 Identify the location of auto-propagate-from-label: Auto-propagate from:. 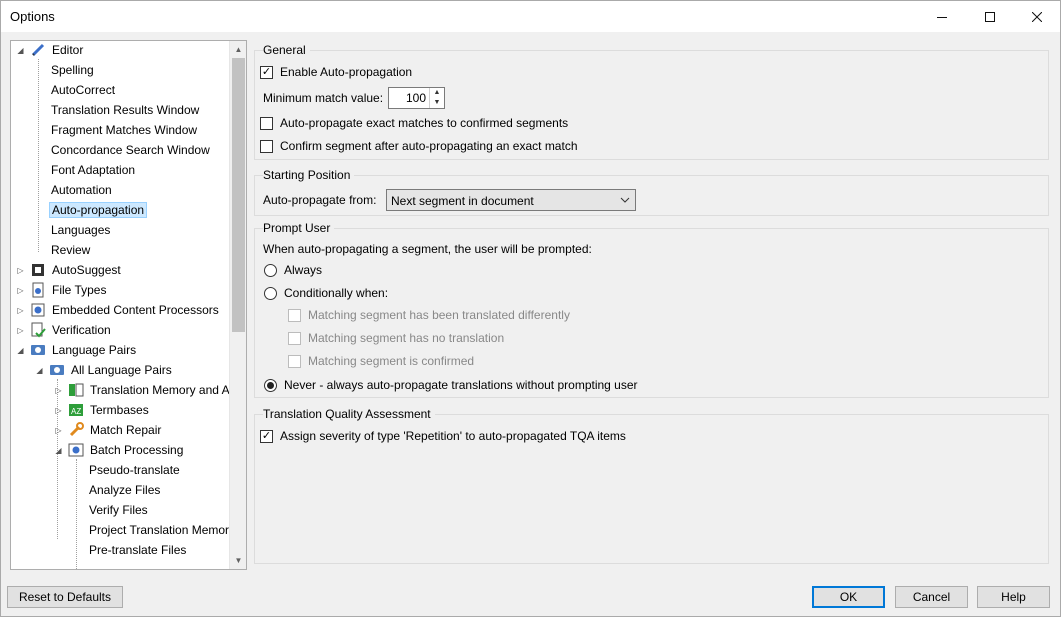
(320, 200).